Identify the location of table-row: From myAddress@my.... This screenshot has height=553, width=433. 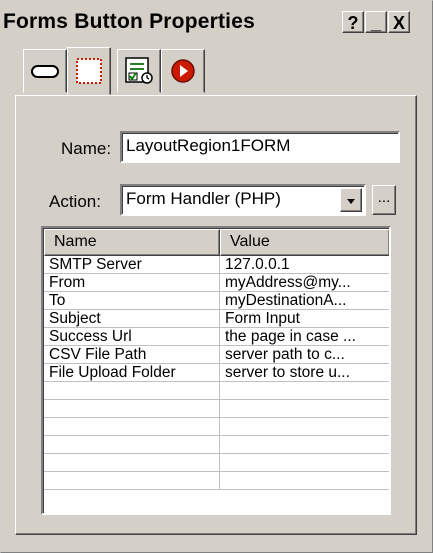
(216, 283).